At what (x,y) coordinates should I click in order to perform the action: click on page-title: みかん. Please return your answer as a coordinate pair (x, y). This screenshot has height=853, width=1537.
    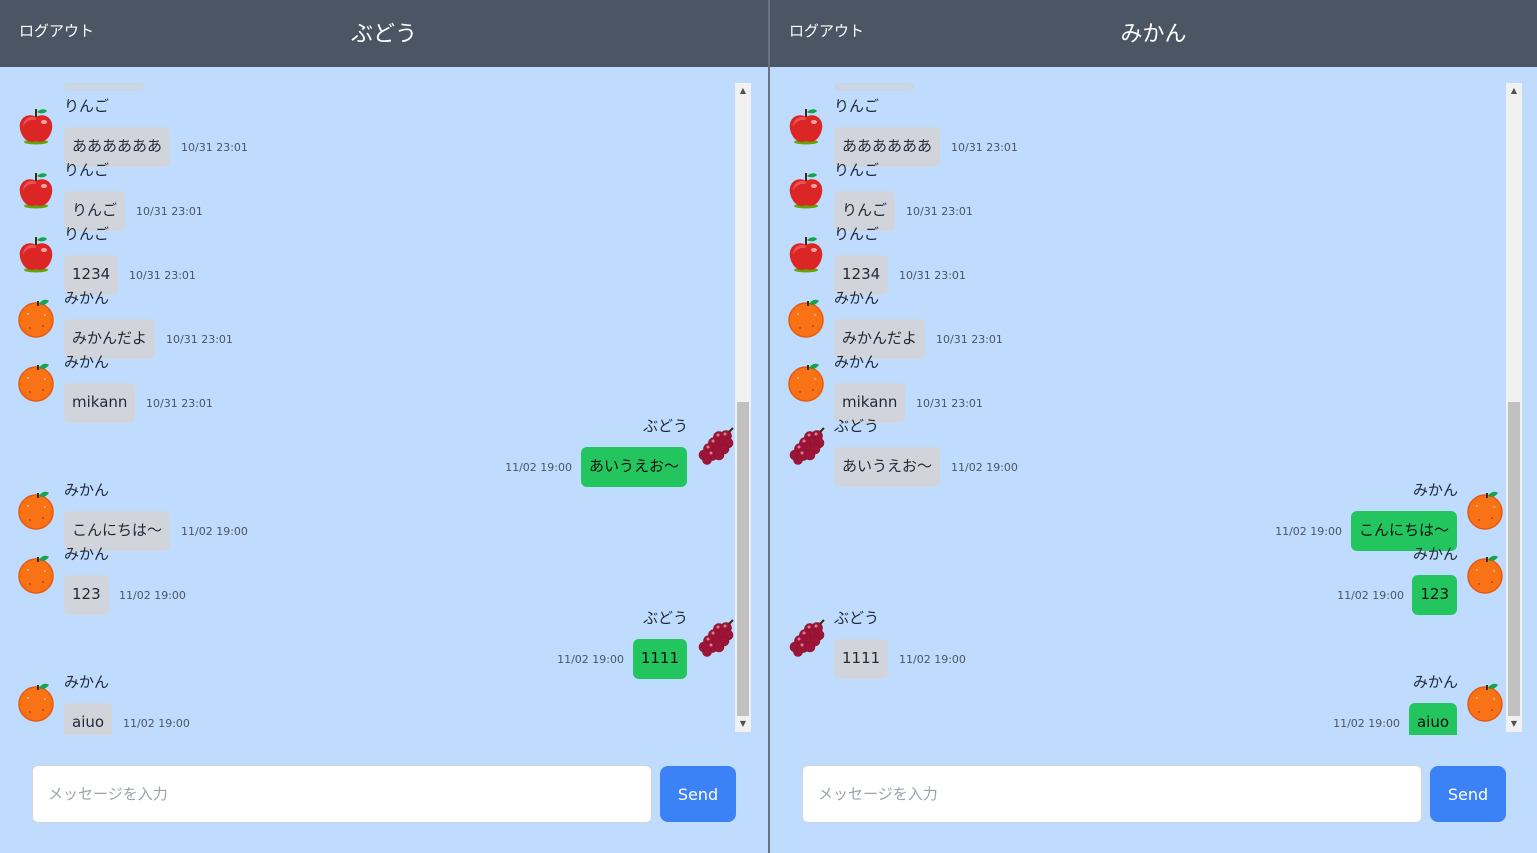
    Looking at the image, I should click on (1153, 34).